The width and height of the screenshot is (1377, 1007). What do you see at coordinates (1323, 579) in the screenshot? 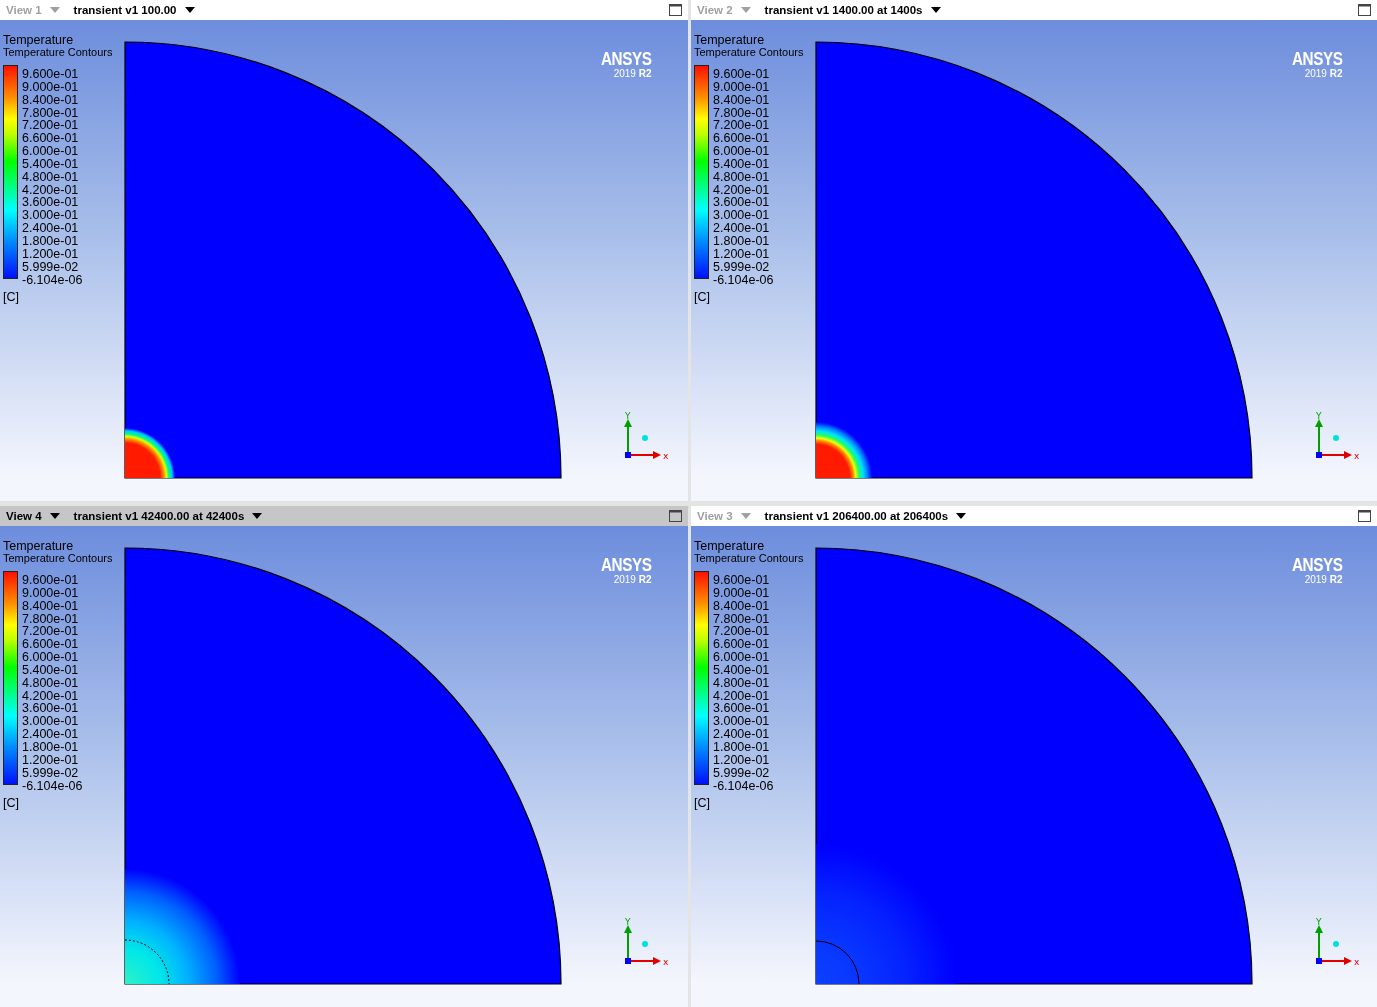
I see `version-text: 2019 R2` at bounding box center [1323, 579].